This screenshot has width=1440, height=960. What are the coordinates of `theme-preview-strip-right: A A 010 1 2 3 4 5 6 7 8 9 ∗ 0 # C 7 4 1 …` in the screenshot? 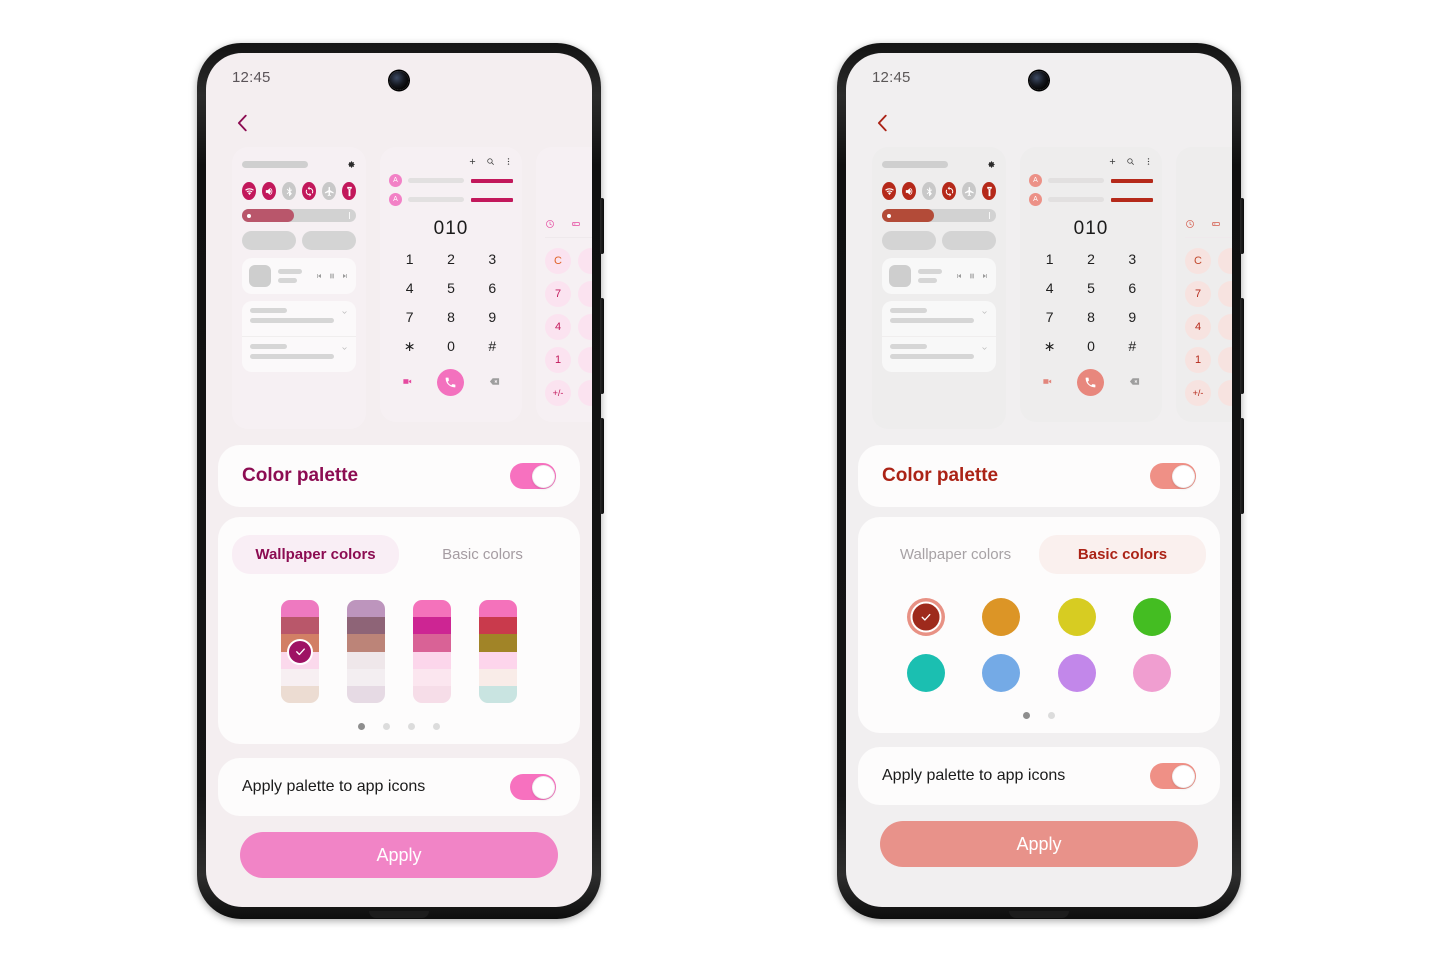 It's located at (1039, 288).